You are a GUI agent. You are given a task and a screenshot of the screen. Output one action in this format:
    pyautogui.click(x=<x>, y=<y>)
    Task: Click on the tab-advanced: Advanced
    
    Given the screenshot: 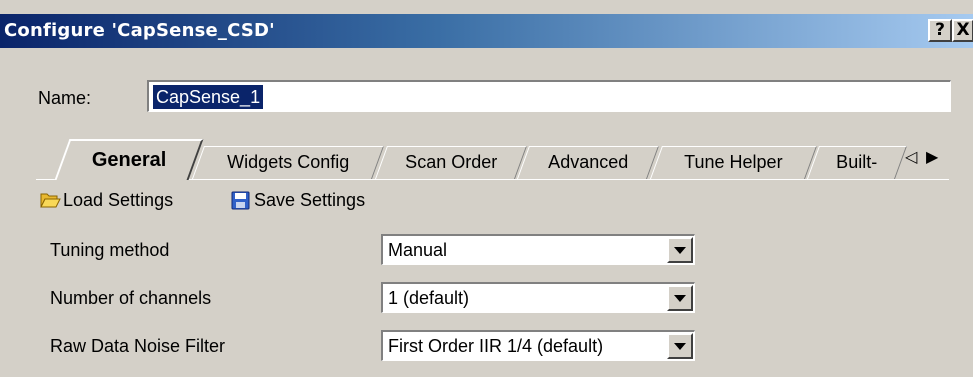 What is the action you would take?
    pyautogui.click(x=588, y=162)
    